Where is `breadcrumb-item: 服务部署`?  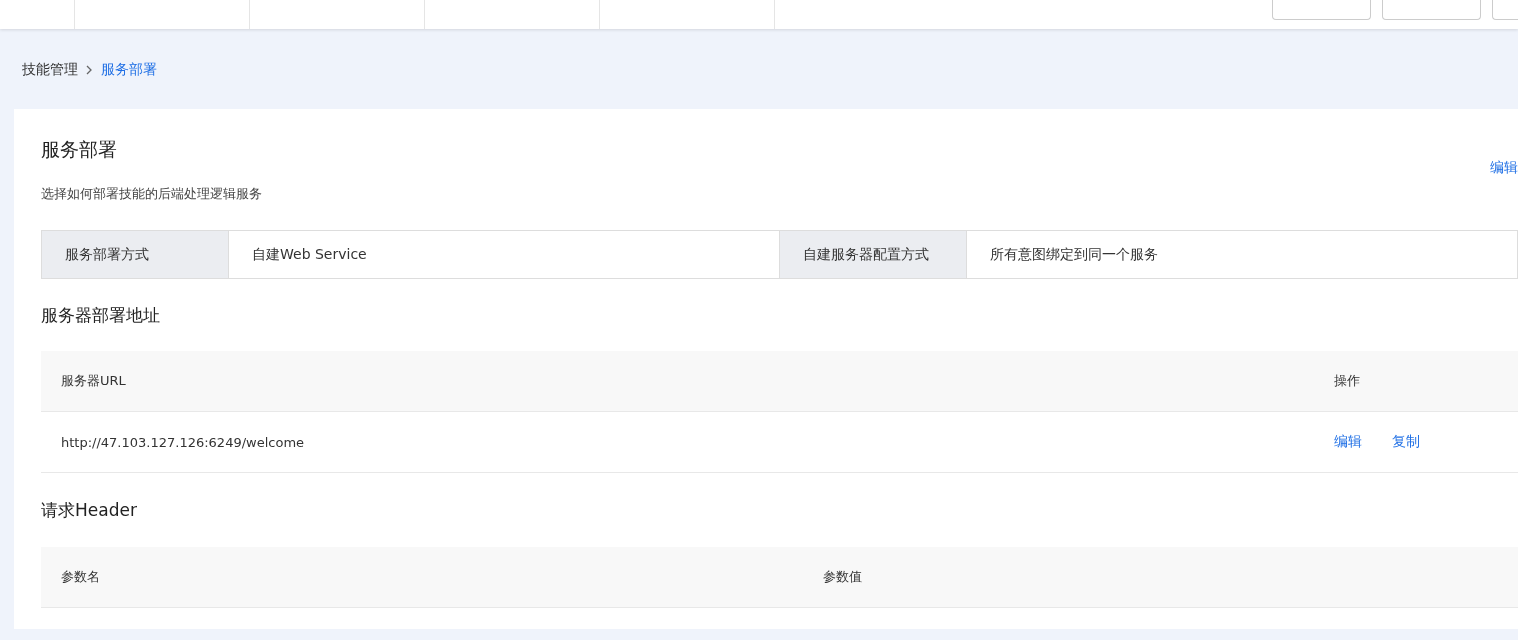
breadcrumb-item: 服务部署 is located at coordinates (129, 69).